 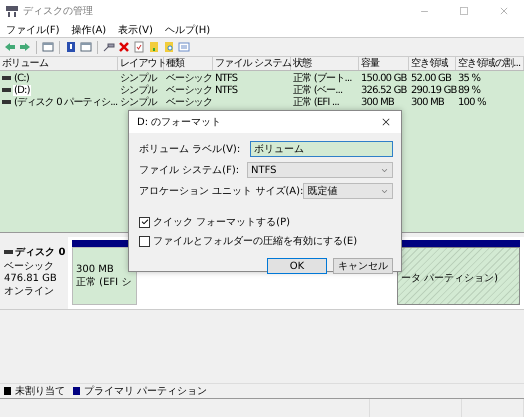 I want to click on column-header: 容量, so click(x=384, y=63).